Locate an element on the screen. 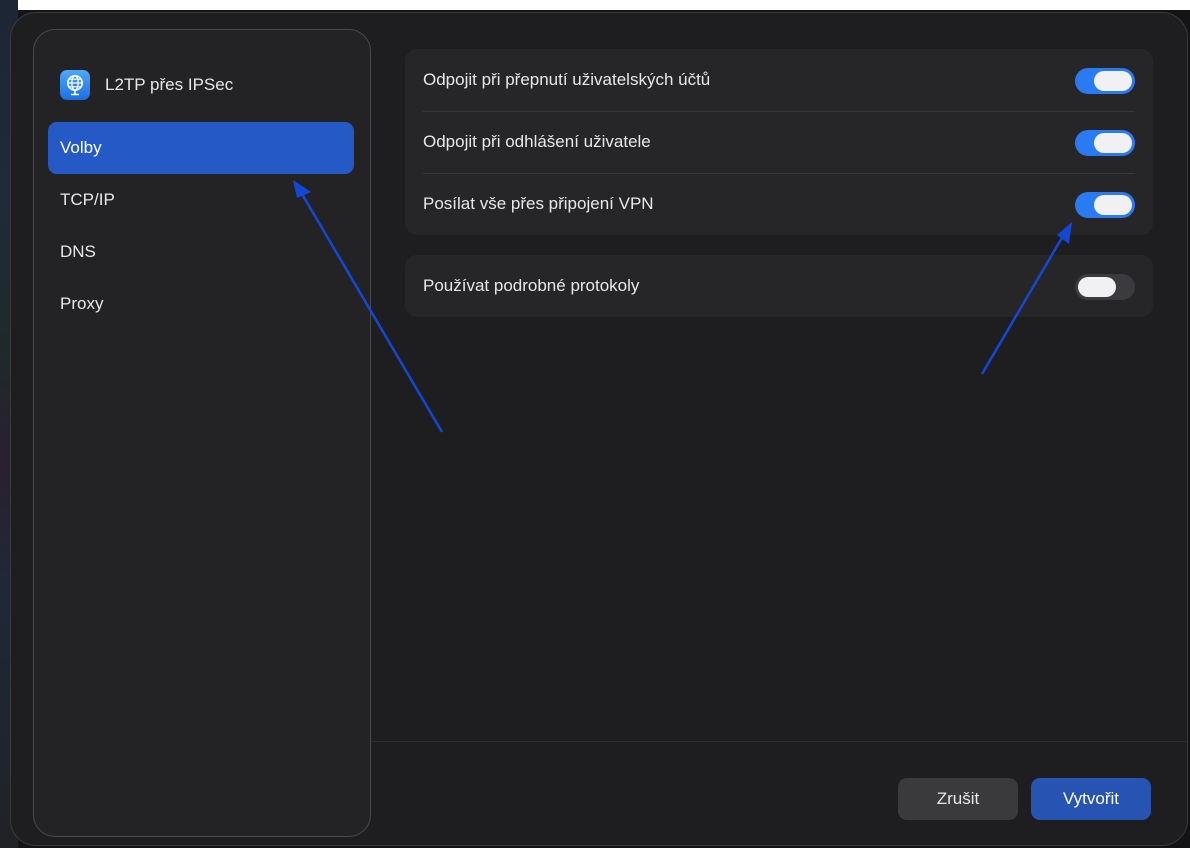 The image size is (1190, 848). option-label: Odpojit při odhlášení uživatele is located at coordinates (537, 141).